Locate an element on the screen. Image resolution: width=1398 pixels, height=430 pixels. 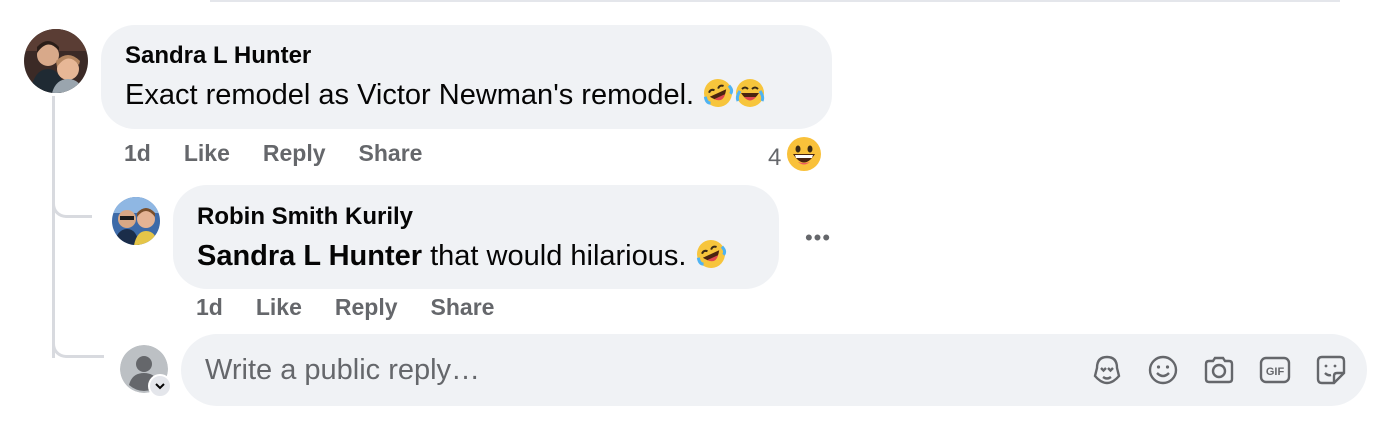
divider is located at coordinates (775, 1).